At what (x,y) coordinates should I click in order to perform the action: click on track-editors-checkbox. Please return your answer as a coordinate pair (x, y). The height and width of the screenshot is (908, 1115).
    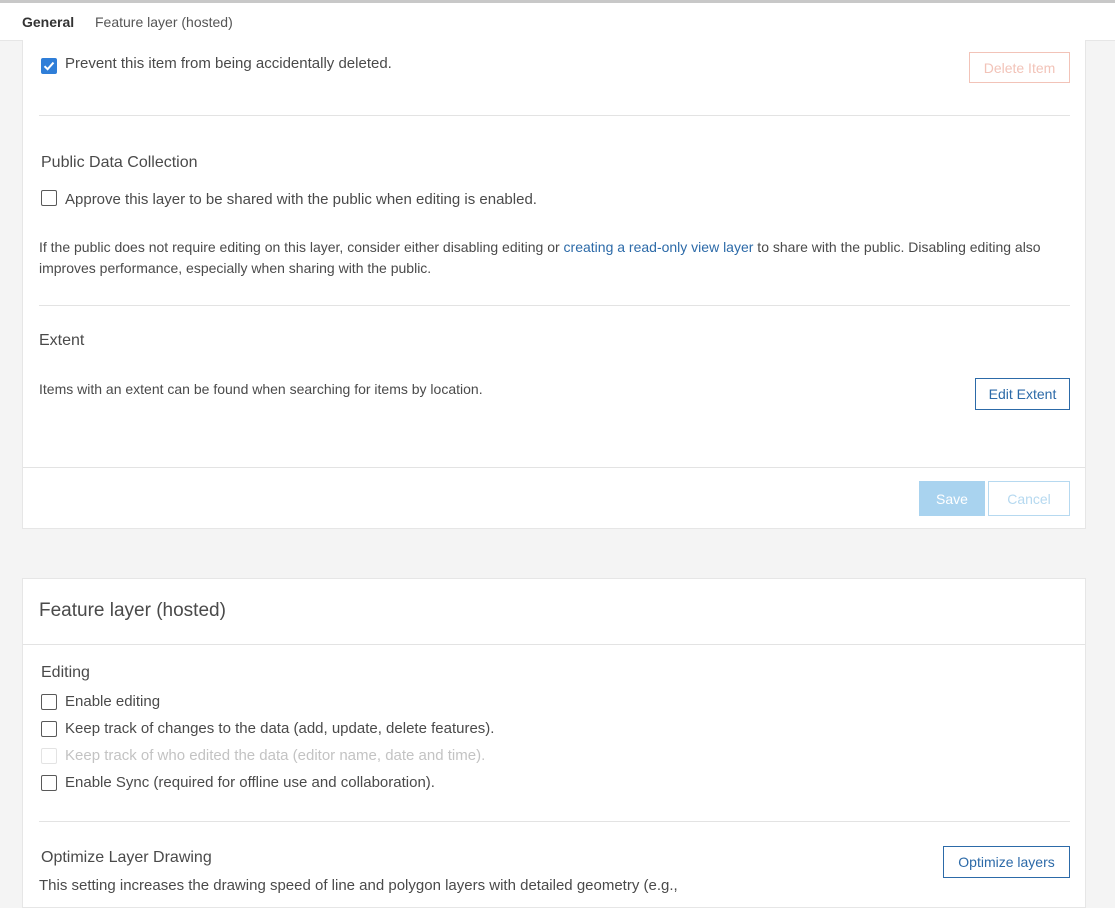
    Looking at the image, I should click on (49, 756).